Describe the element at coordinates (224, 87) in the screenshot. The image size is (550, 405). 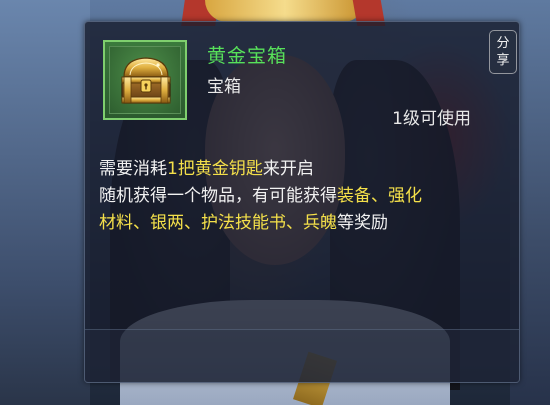
I see `item-type: 宝箱` at that location.